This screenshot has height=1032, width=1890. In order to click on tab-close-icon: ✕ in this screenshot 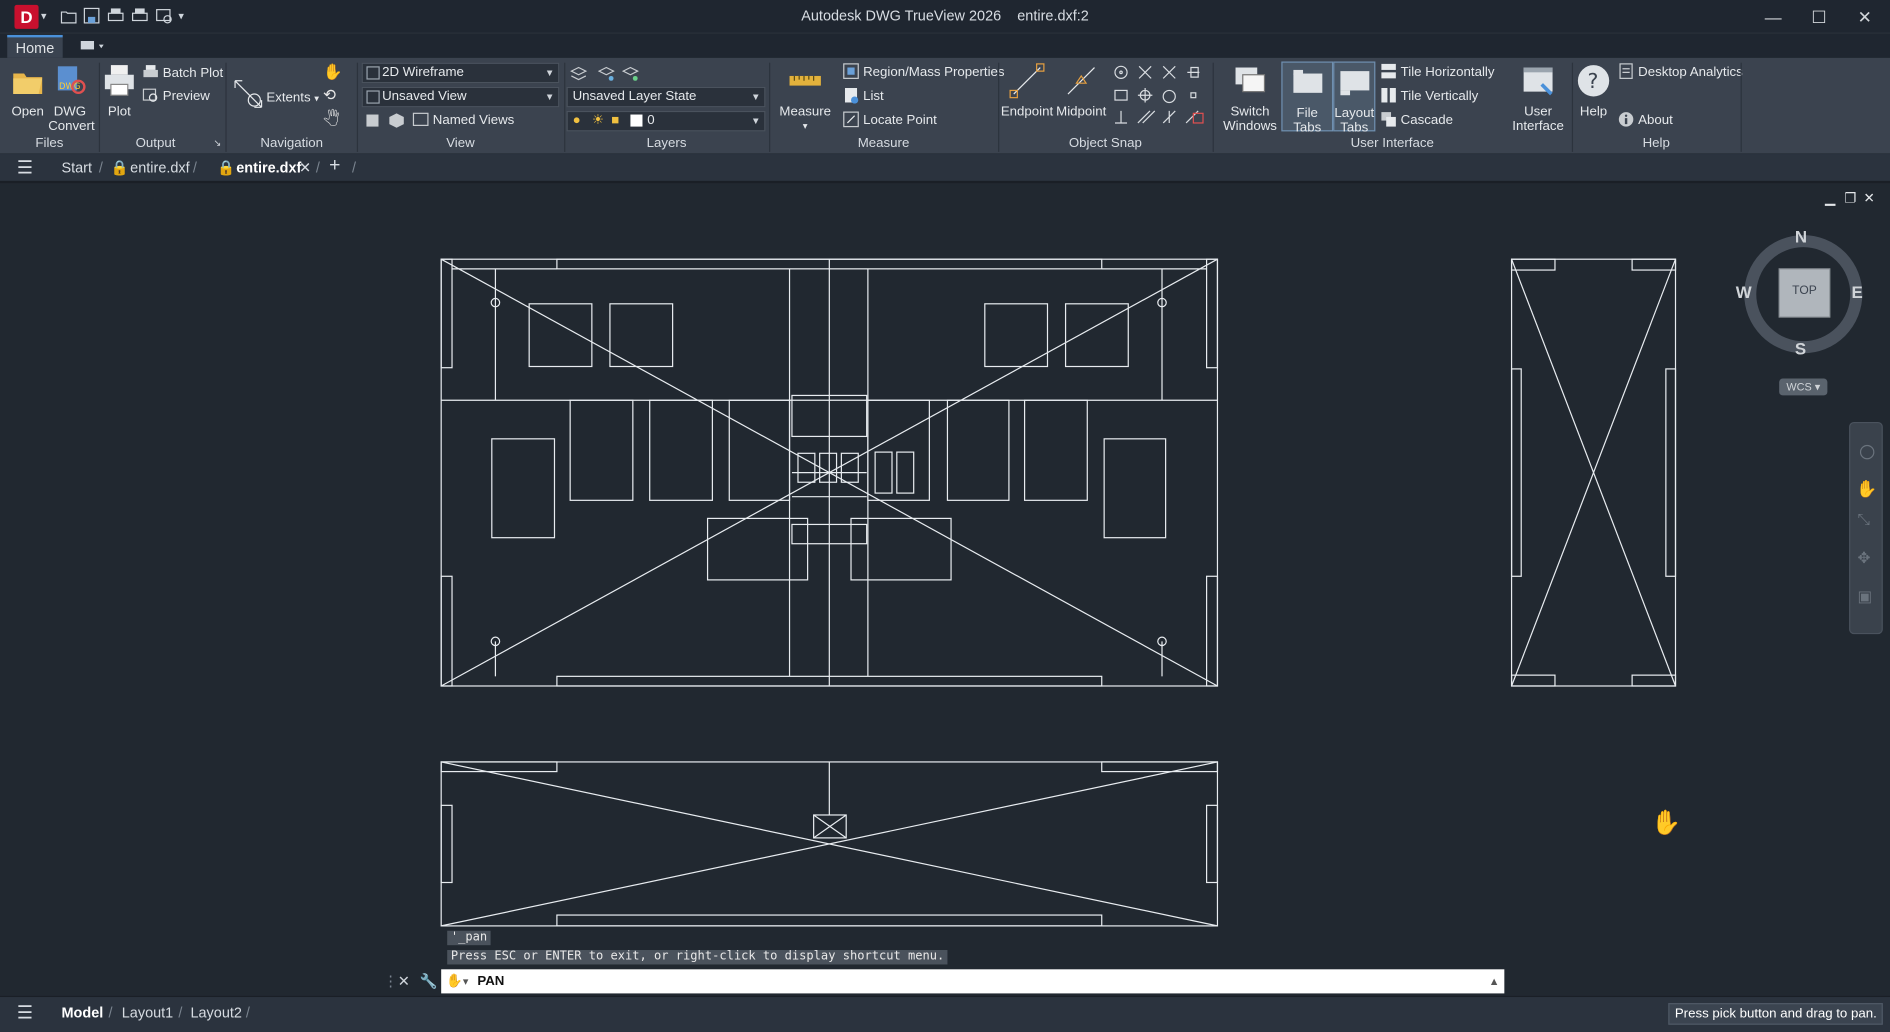, I will do `click(305, 167)`.